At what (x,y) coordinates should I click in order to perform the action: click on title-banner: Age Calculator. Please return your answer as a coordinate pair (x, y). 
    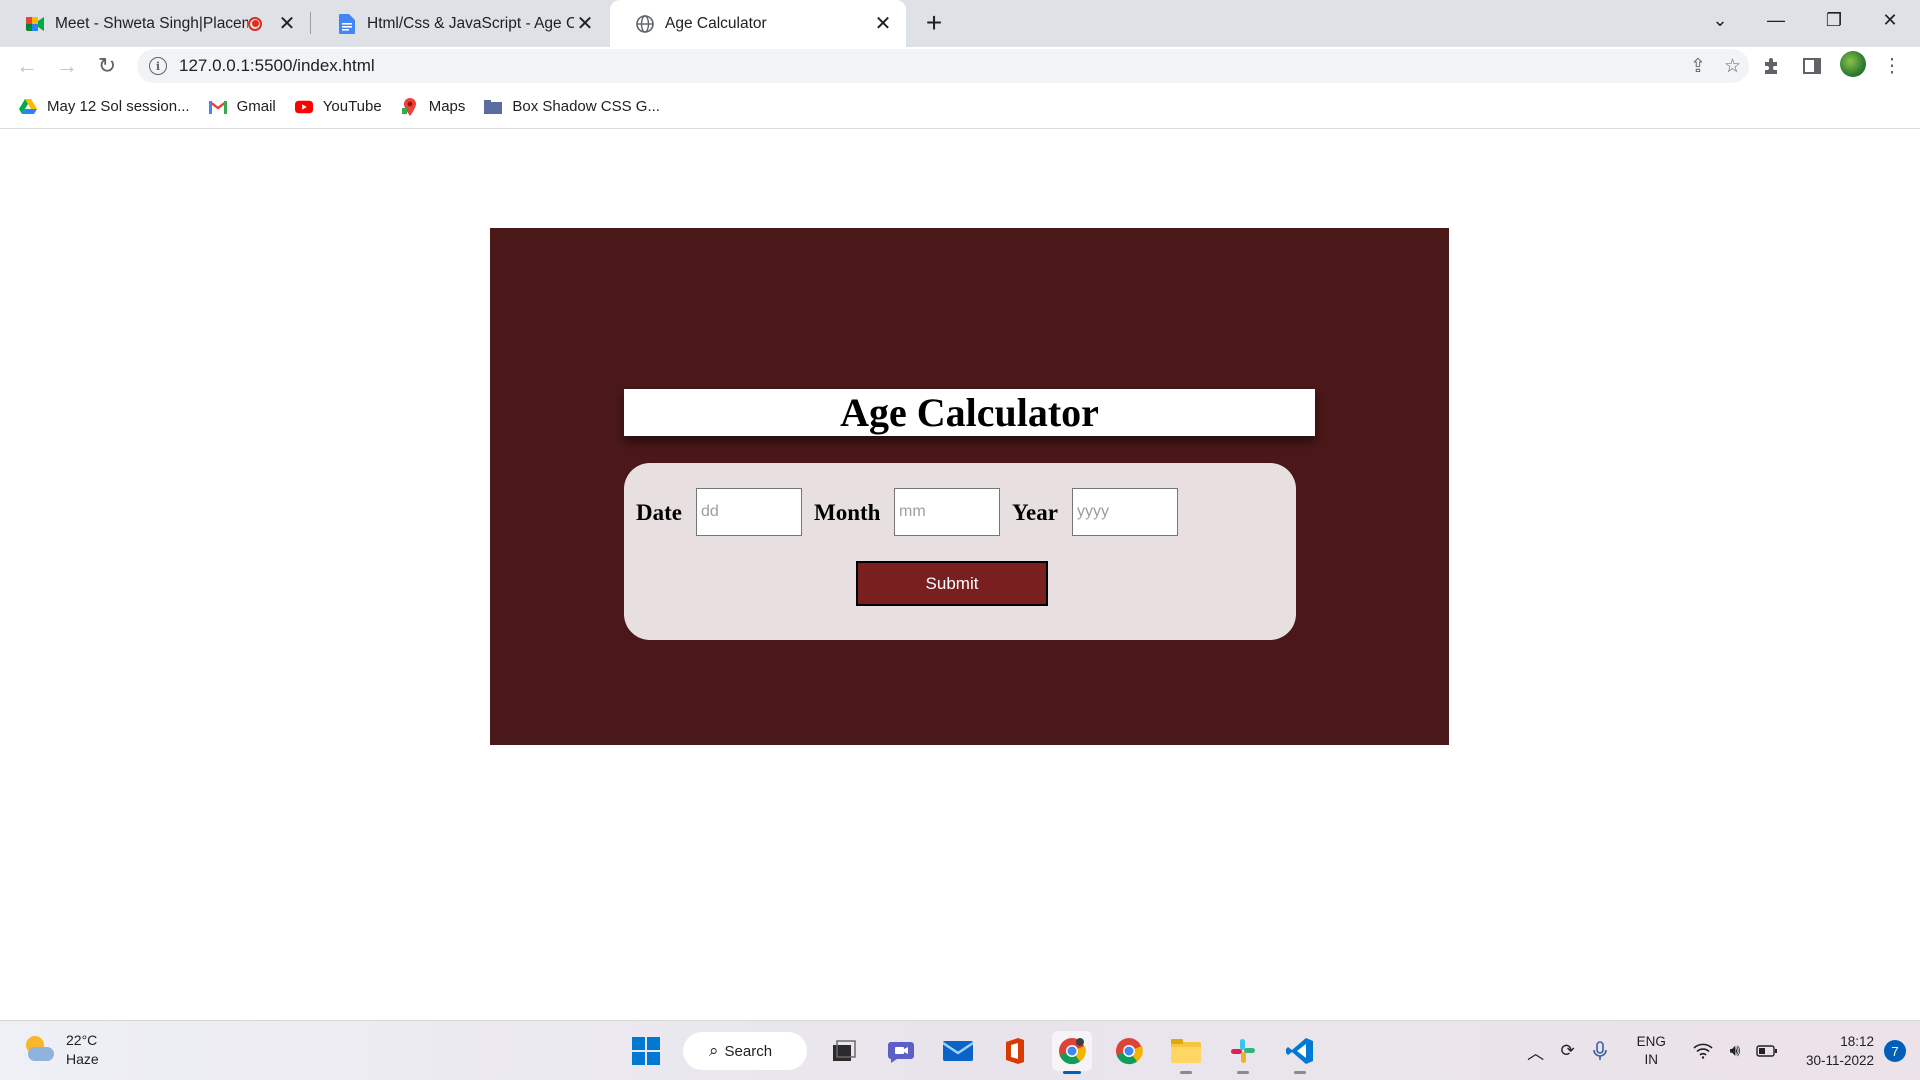
    Looking at the image, I should click on (969, 412).